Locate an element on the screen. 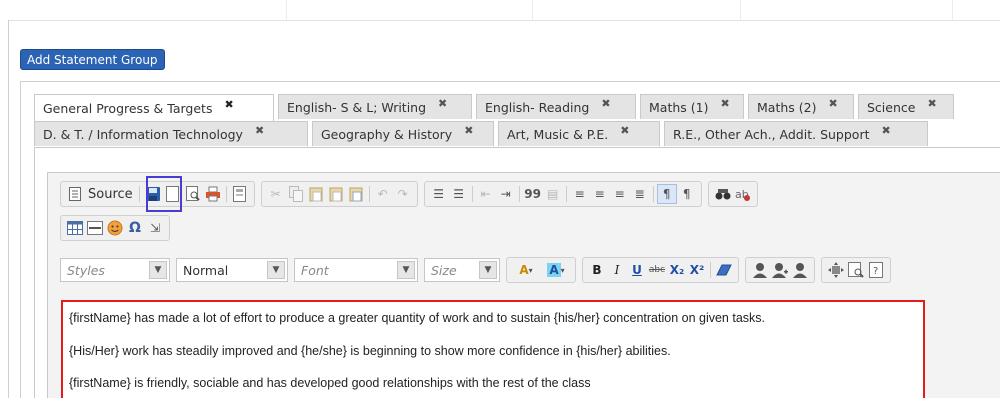 This screenshot has height=398, width=1000. tab-science: Science ✖ is located at coordinates (906, 106).